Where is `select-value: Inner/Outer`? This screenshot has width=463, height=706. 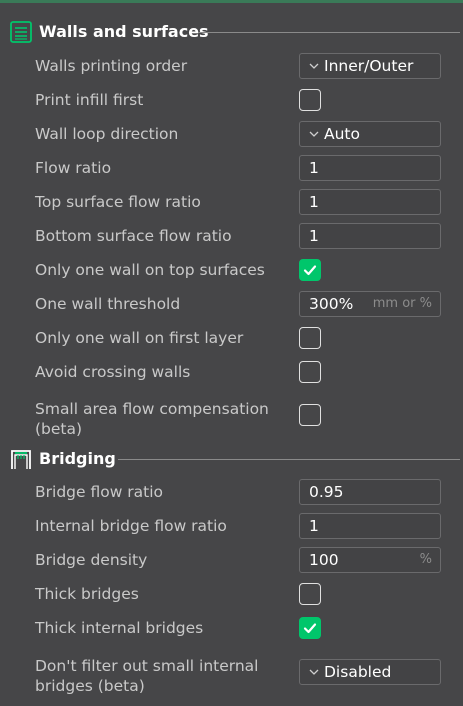
select-value: Inner/Outer is located at coordinates (369, 66).